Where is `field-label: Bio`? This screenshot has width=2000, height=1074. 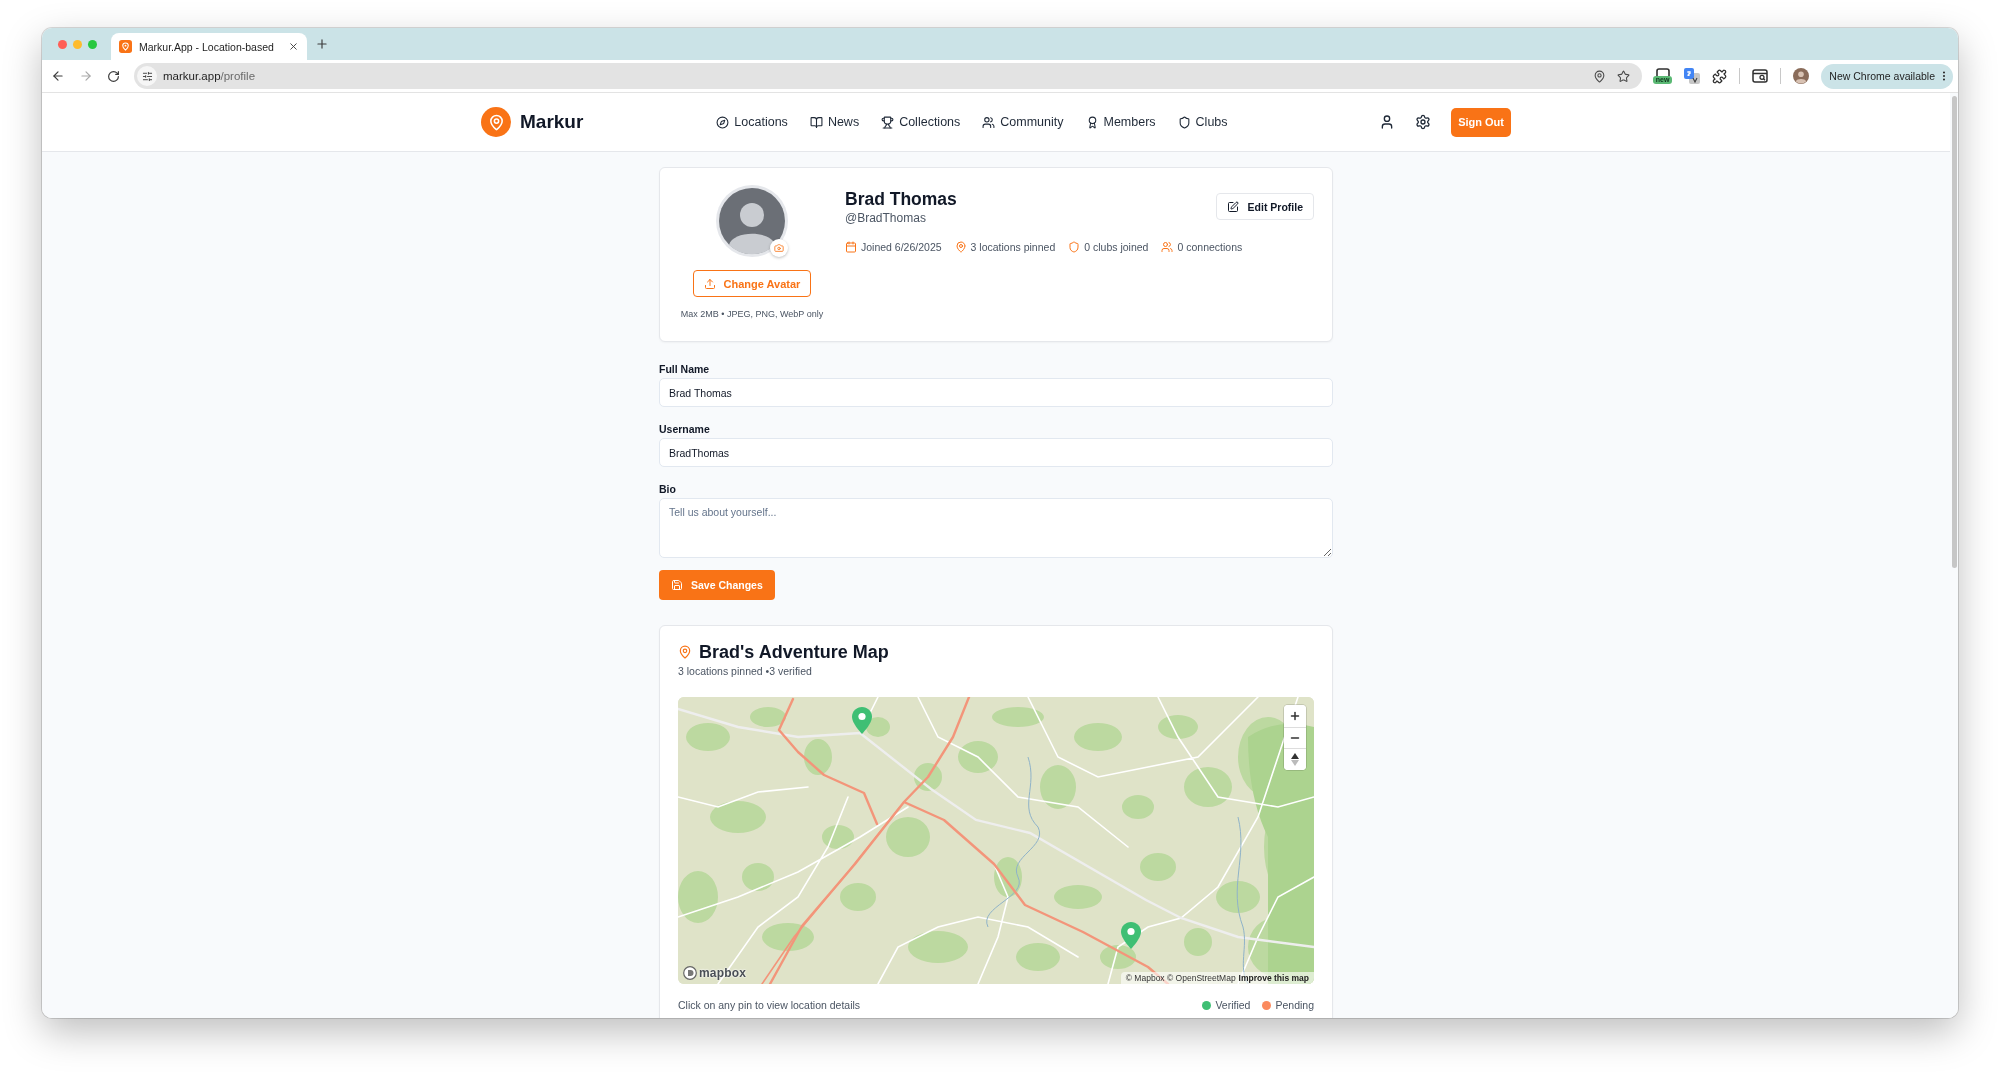 field-label: Bio is located at coordinates (667, 489).